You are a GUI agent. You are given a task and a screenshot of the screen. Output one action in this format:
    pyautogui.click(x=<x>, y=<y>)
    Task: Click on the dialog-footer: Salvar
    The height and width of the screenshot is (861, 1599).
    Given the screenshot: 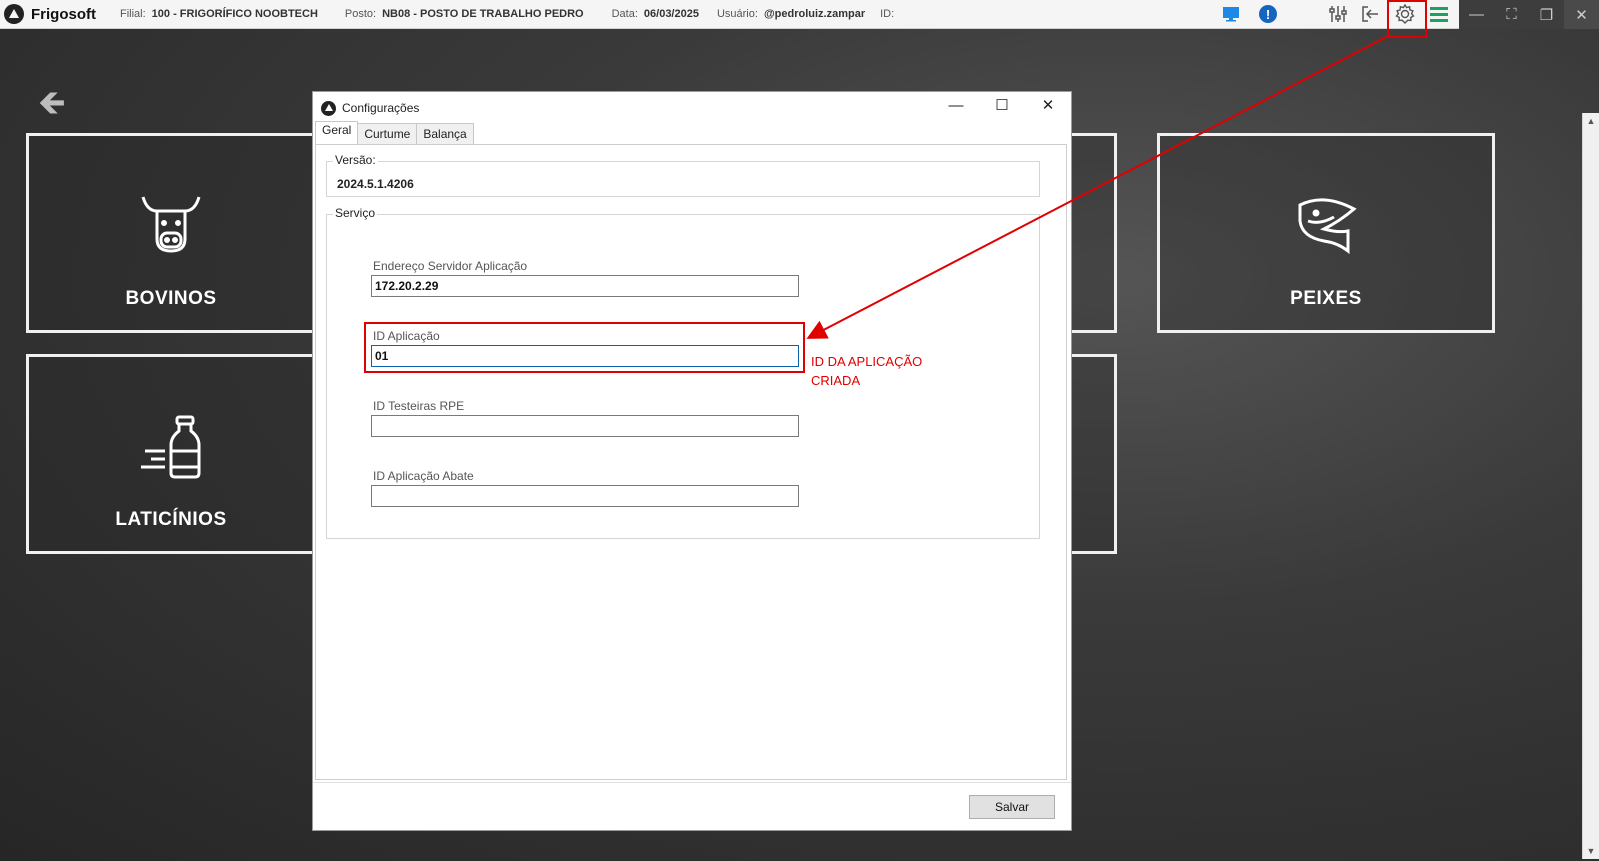 What is the action you would take?
    pyautogui.click(x=692, y=806)
    